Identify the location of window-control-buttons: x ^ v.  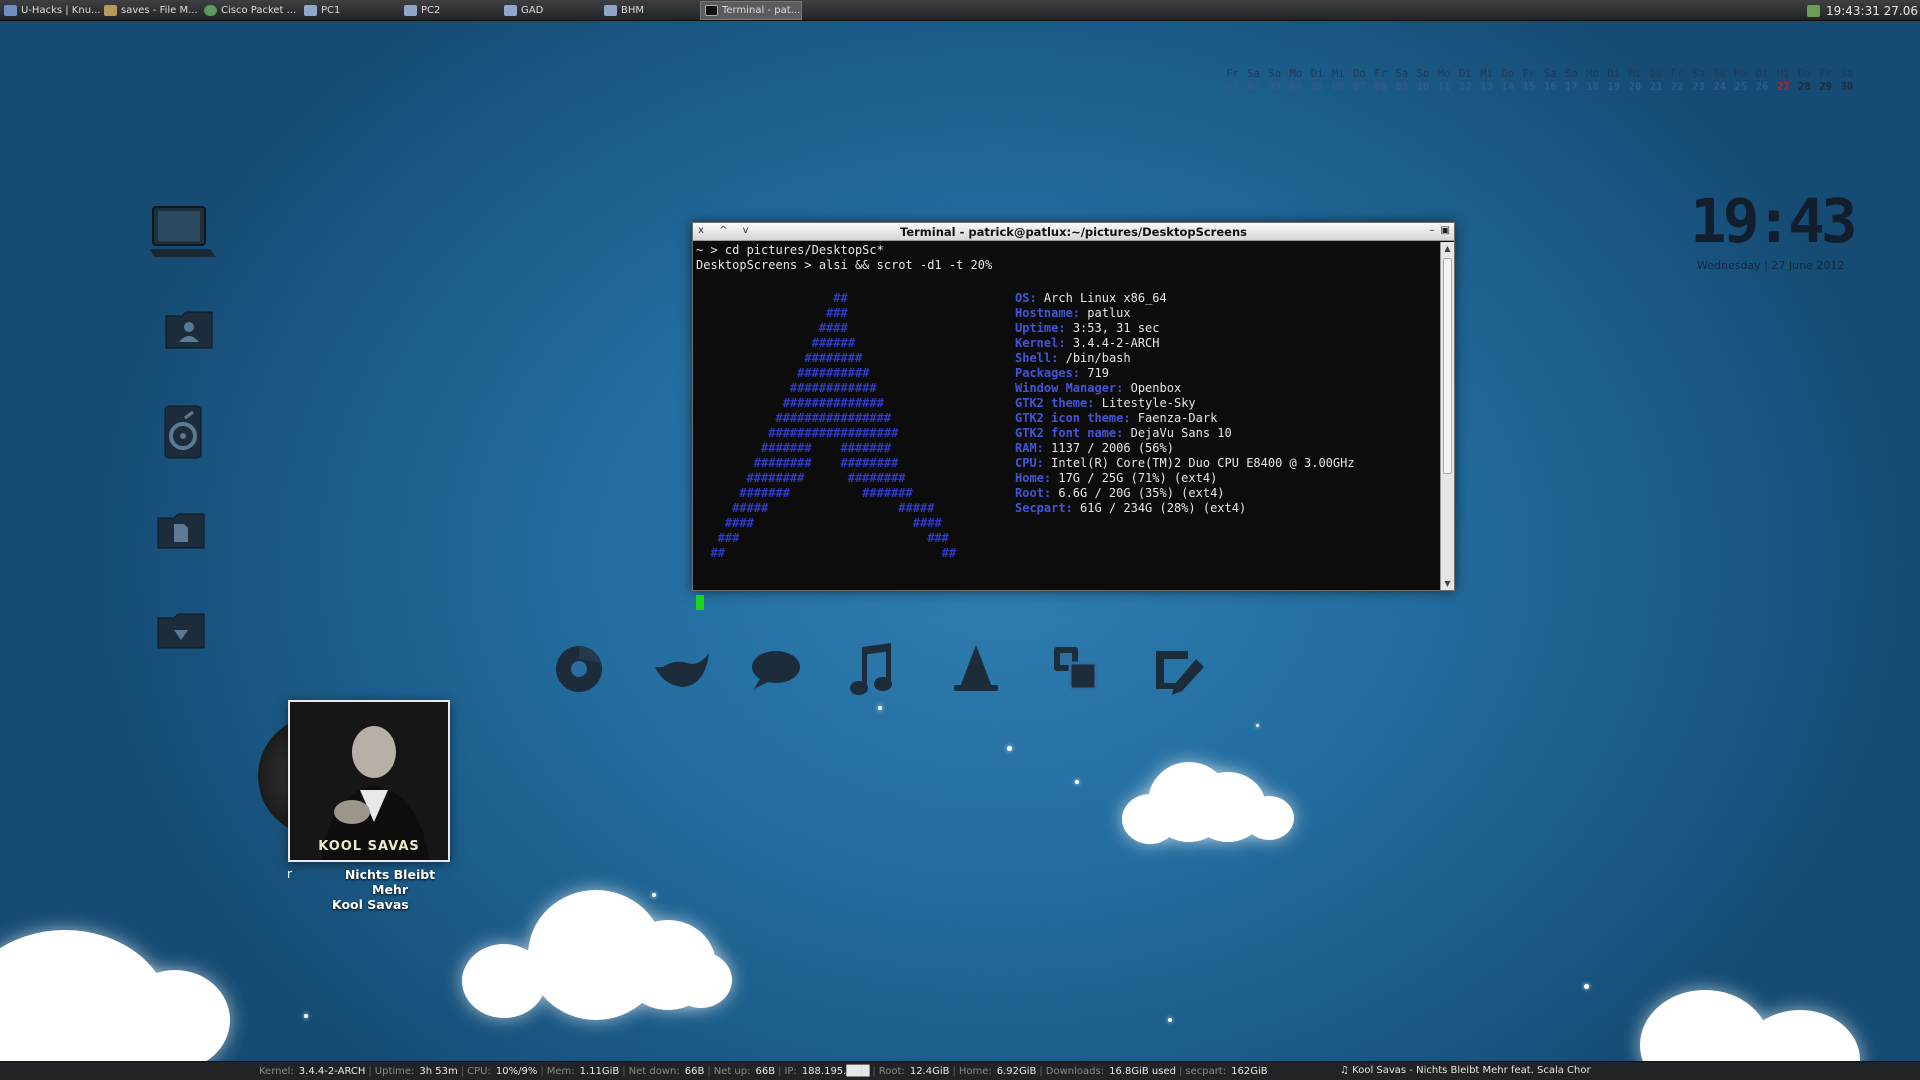
(726, 230).